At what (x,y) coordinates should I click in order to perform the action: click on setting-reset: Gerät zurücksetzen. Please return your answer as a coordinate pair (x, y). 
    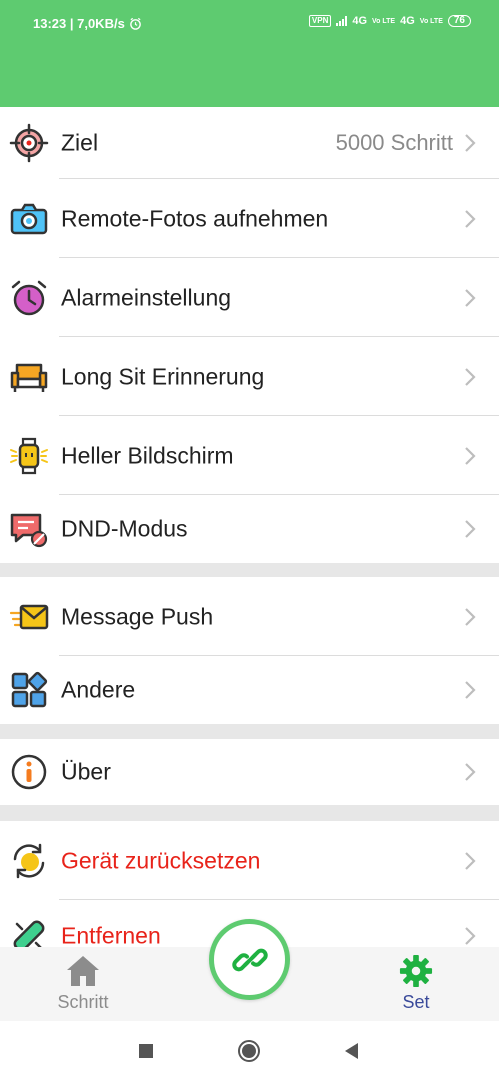
    Looking at the image, I should click on (249, 860).